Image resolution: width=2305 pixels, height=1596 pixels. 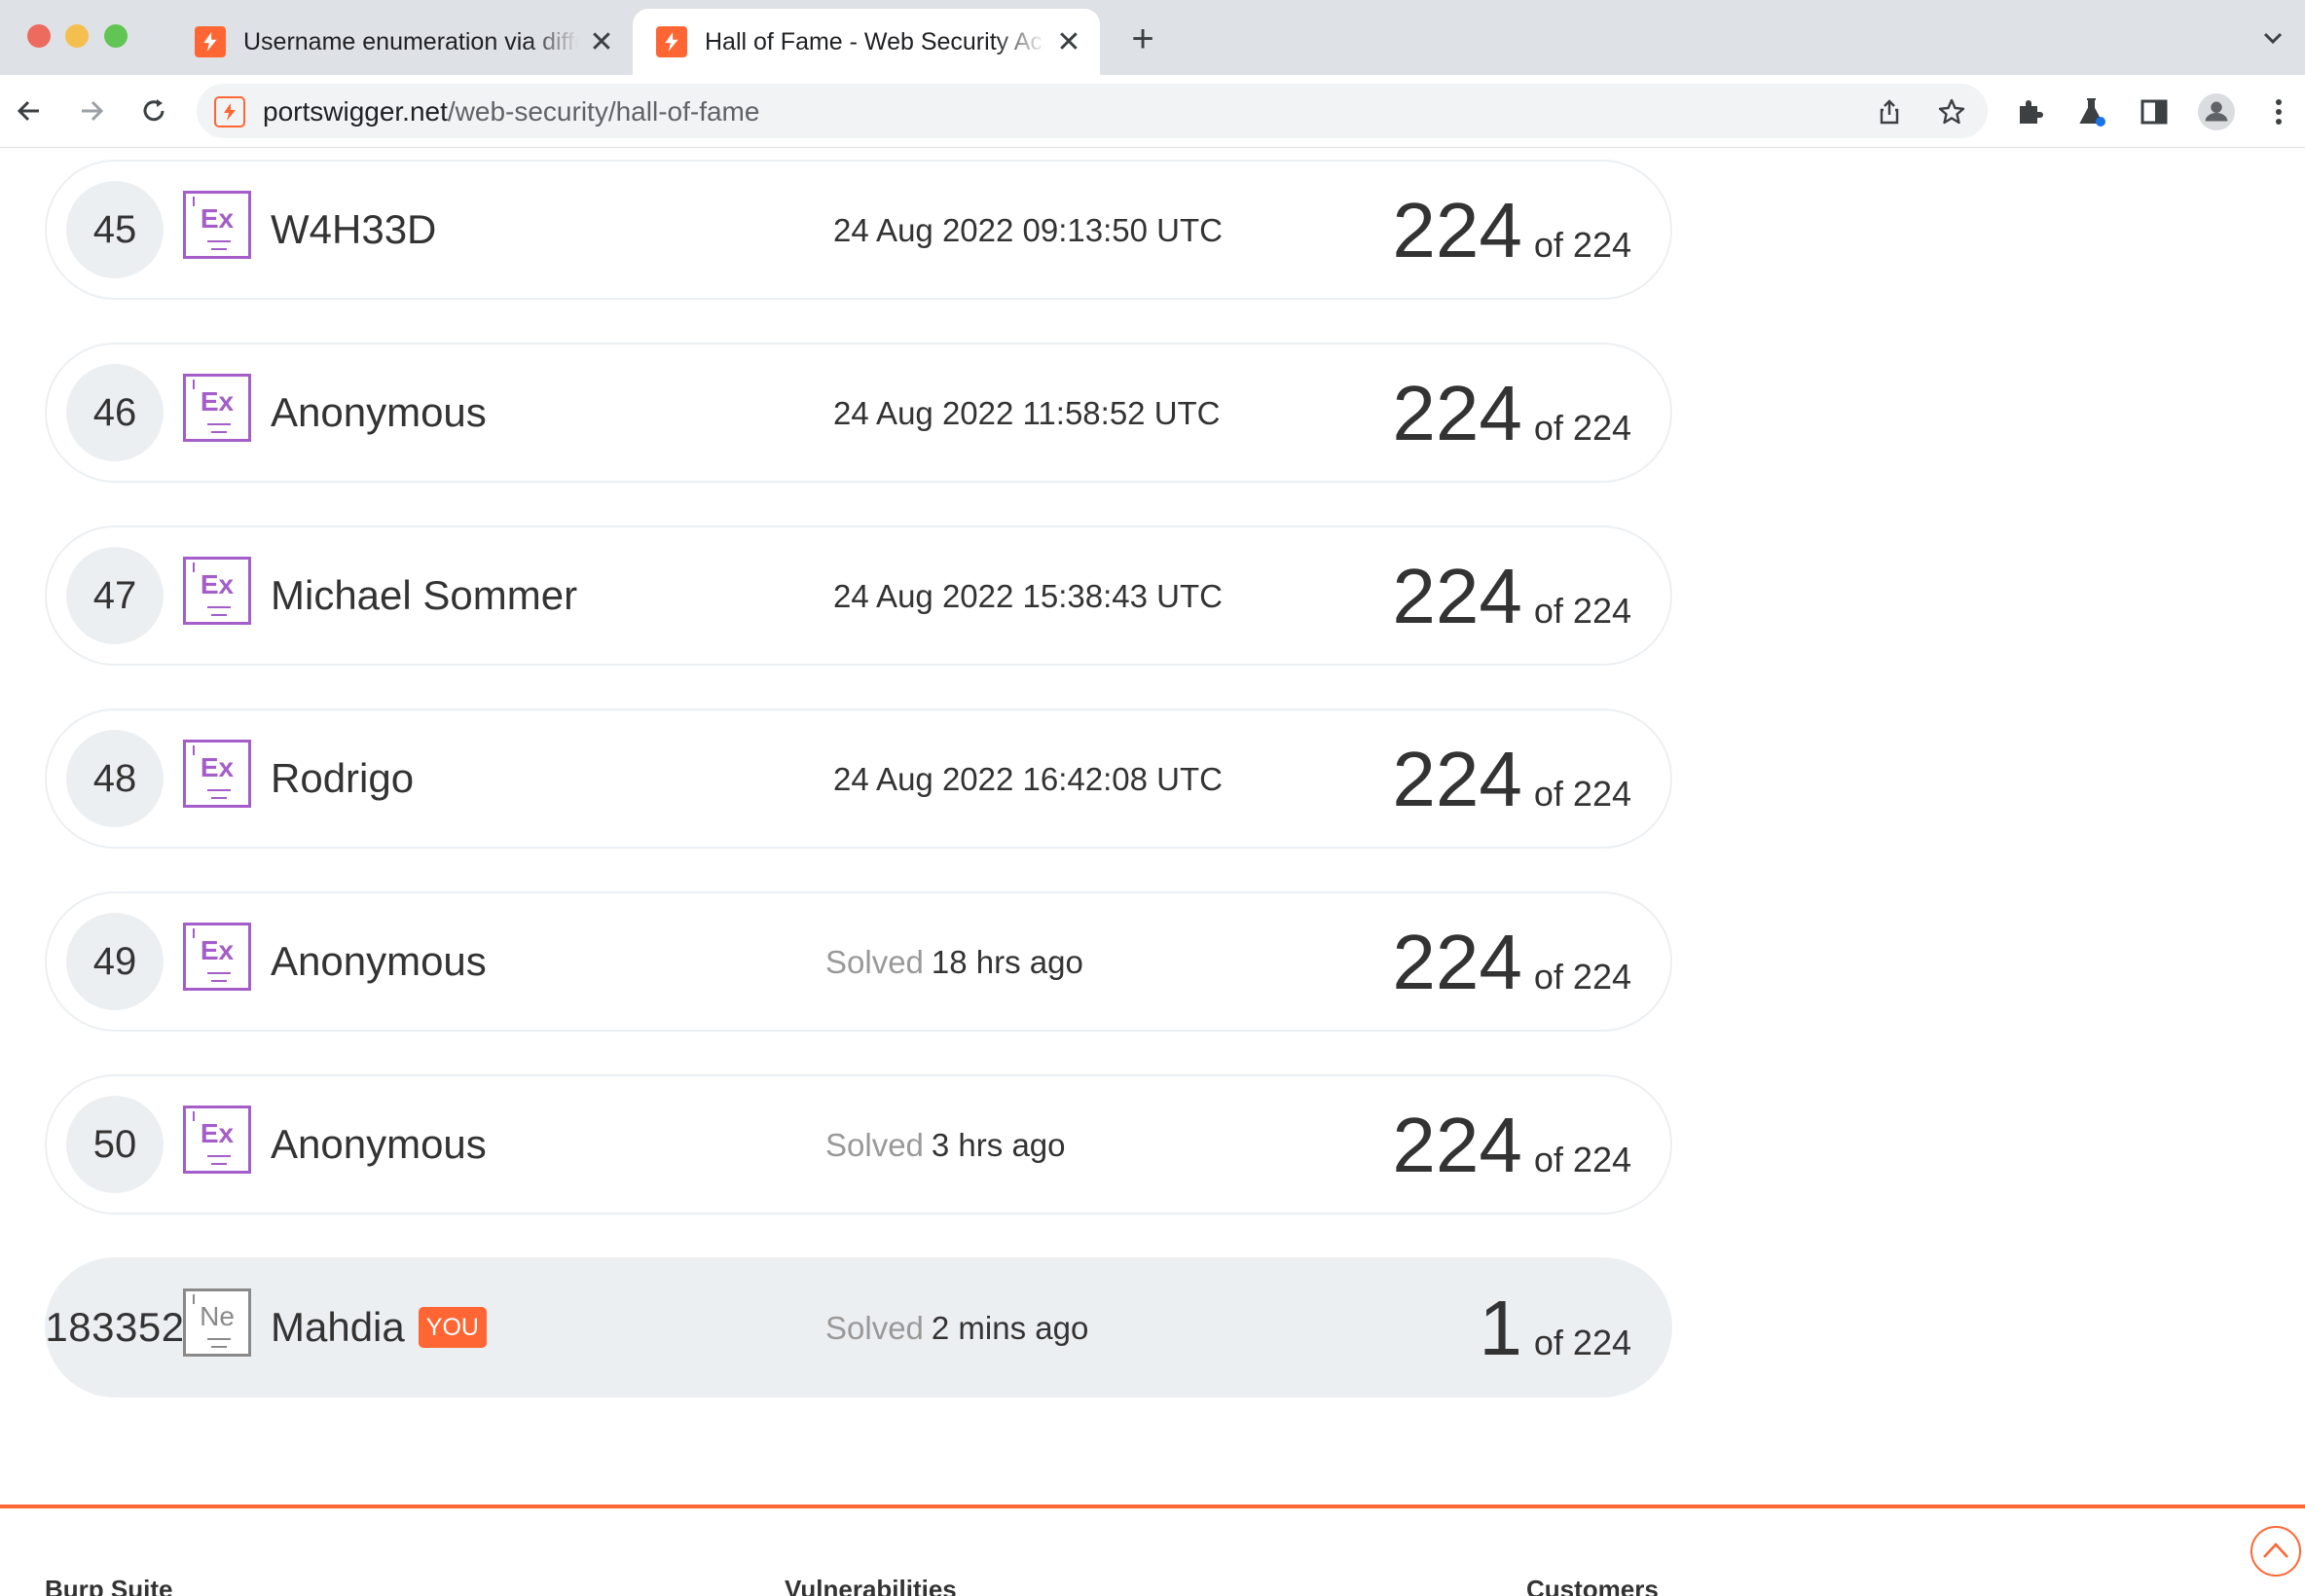 I want to click on maximize-window-button, so click(x=116, y=36).